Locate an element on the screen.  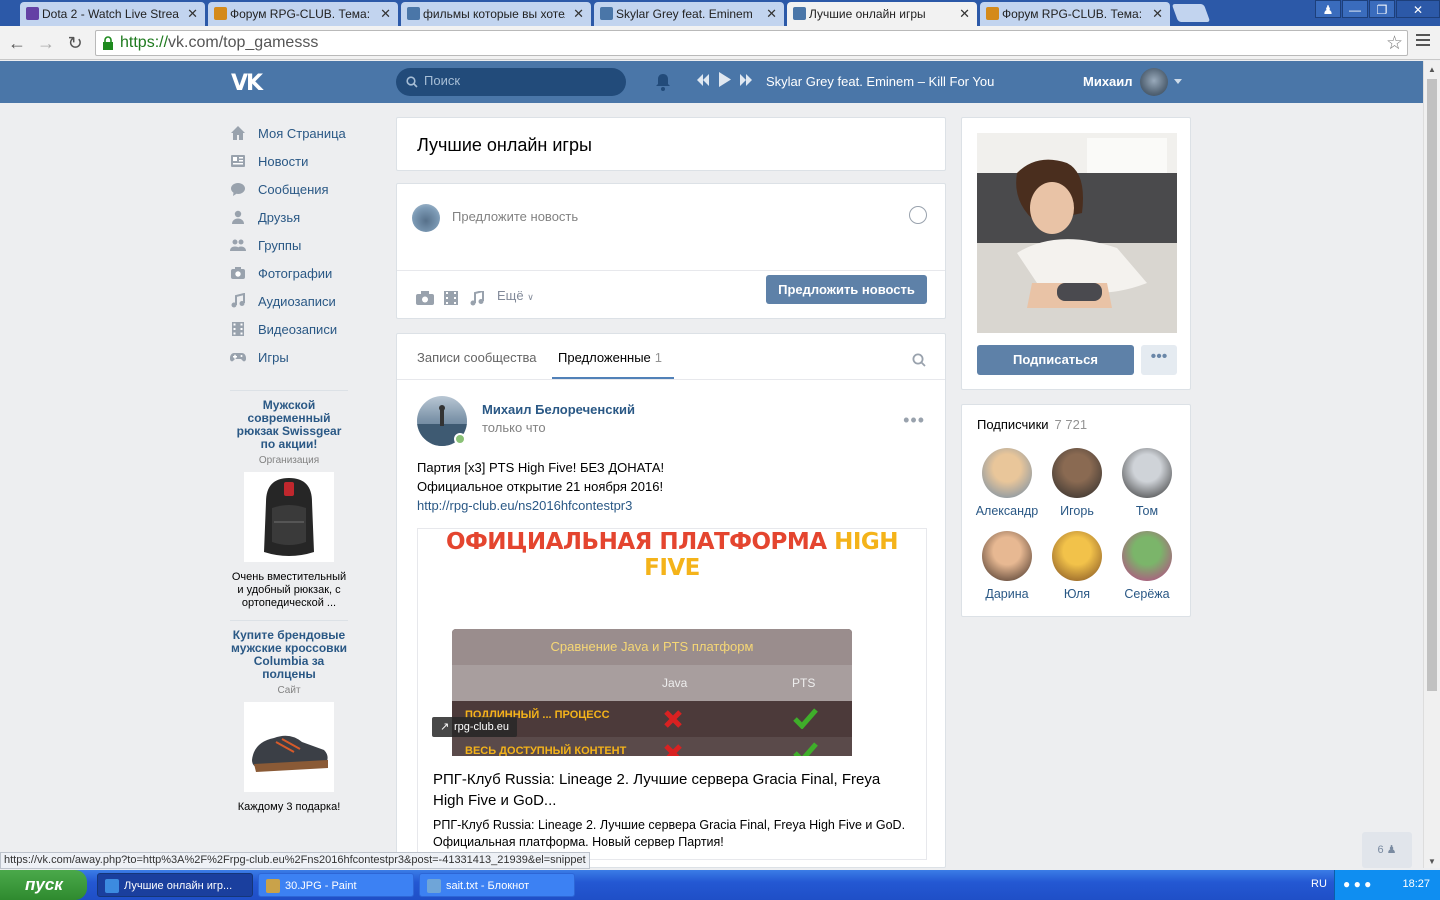
subscriber: Серёжа is located at coordinates (1147, 566).